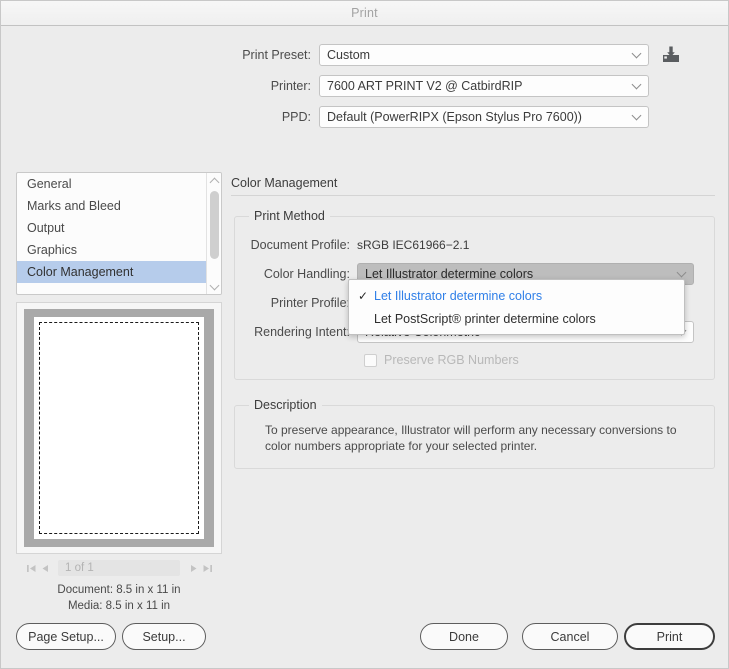 This screenshot has height=669, width=729. I want to click on print-preset-select: Custom, so click(484, 55).